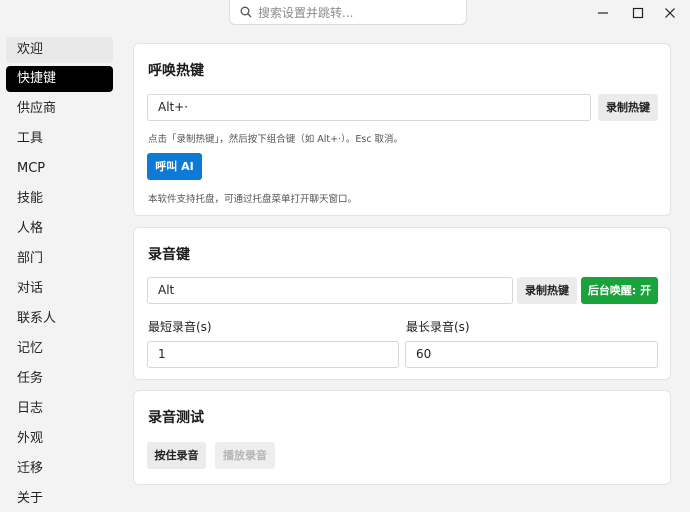  I want to click on call-ai-button: 呼叫 AI, so click(174, 166).